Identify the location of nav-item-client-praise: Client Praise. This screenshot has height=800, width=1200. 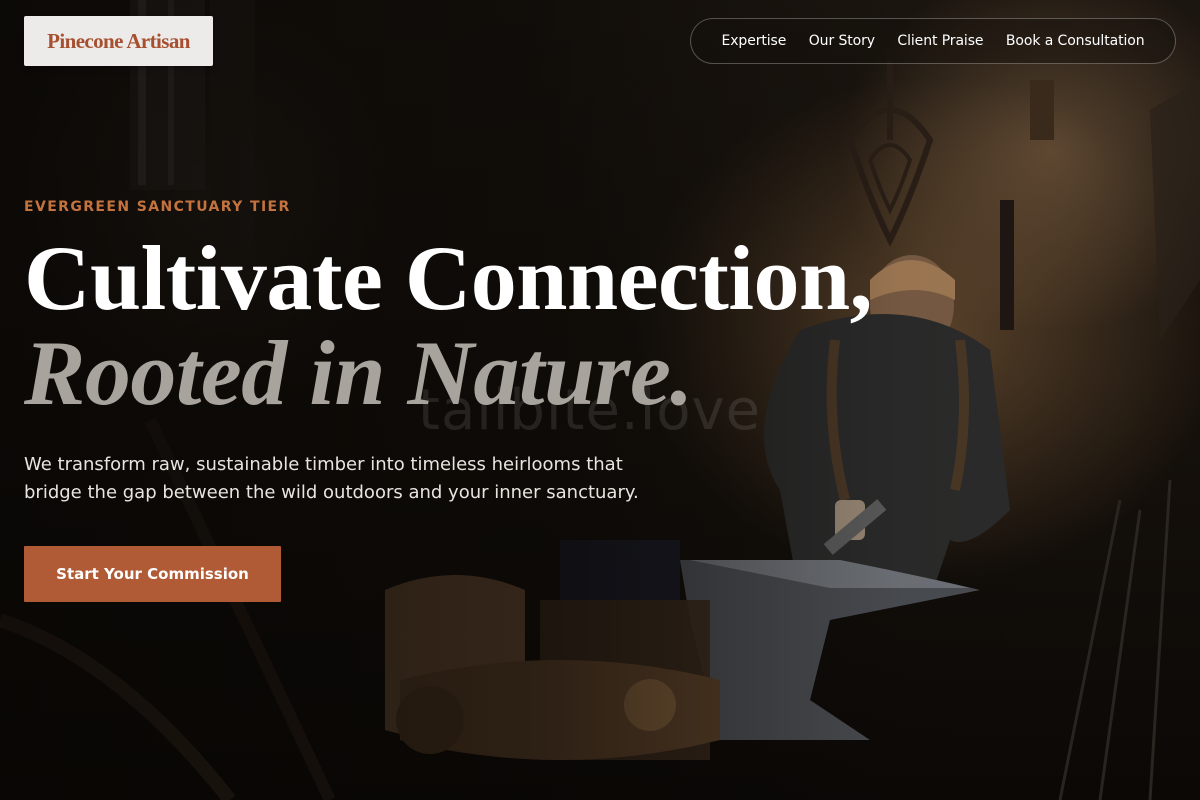
(940, 41).